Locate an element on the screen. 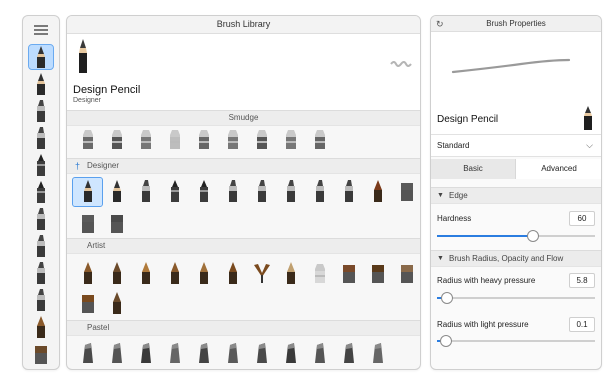 Image resolution: width=616 pixels, height=375 pixels. section-label: Artist is located at coordinates (96, 245).